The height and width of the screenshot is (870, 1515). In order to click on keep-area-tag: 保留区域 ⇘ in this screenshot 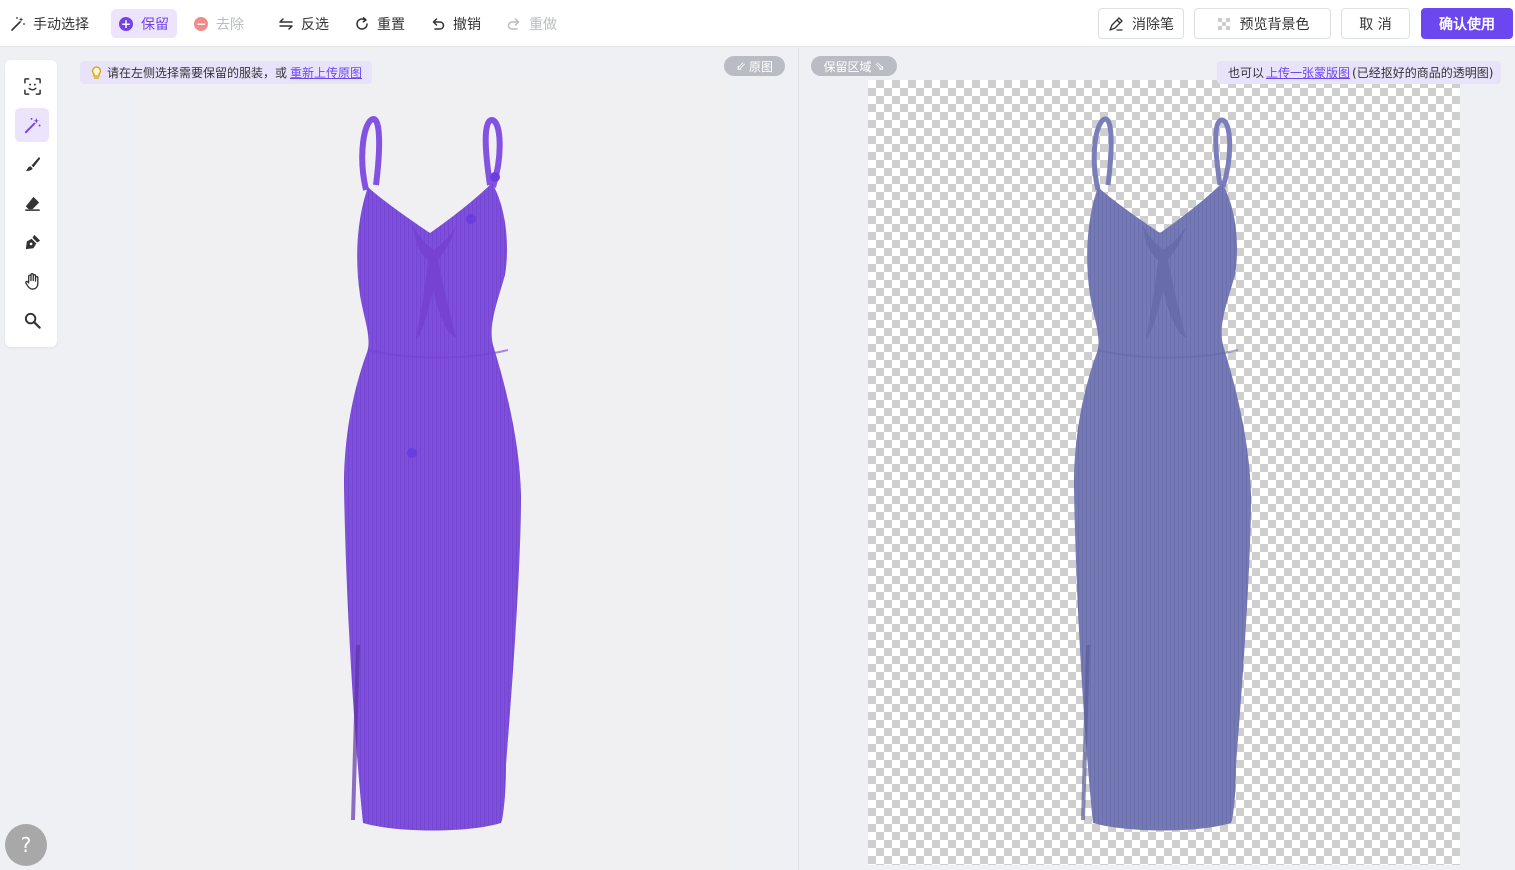, I will do `click(854, 66)`.